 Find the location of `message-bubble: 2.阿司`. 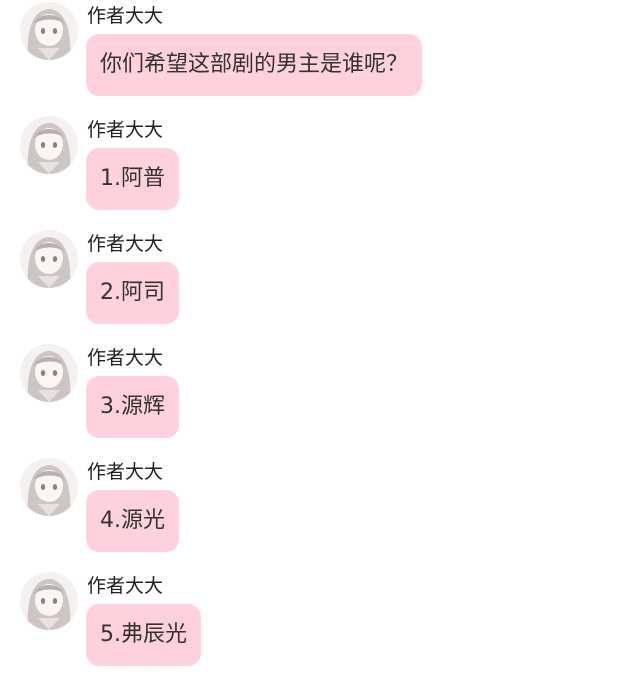

message-bubble: 2.阿司 is located at coordinates (132, 293).